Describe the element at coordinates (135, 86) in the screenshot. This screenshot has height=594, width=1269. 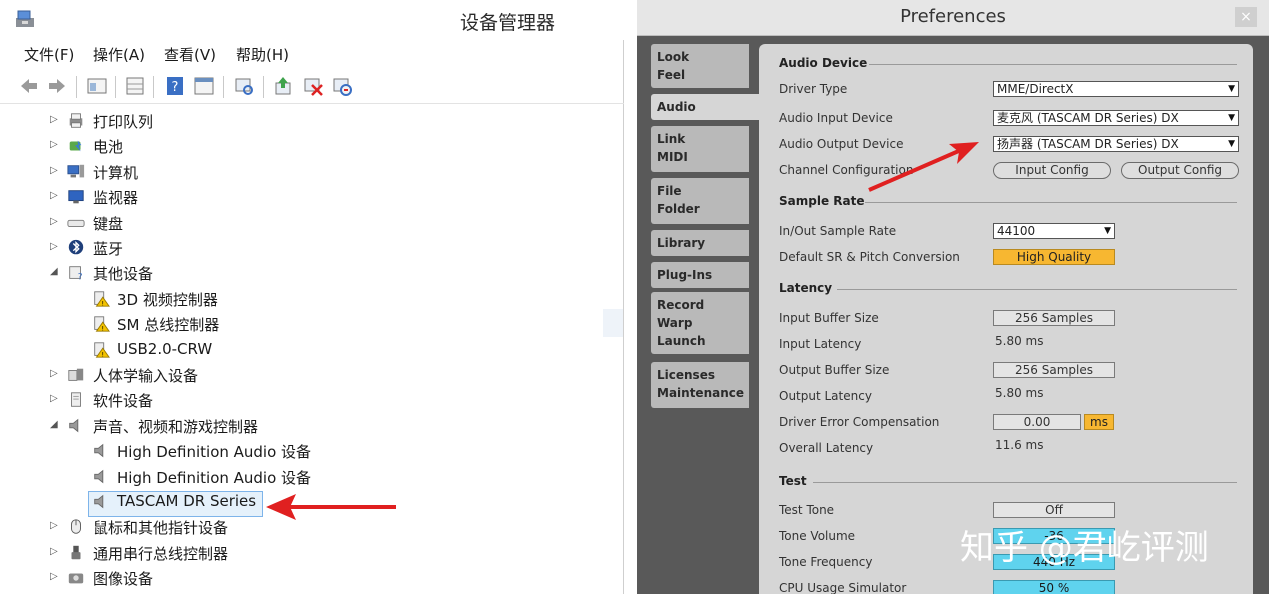
I see `grid-icon` at that location.